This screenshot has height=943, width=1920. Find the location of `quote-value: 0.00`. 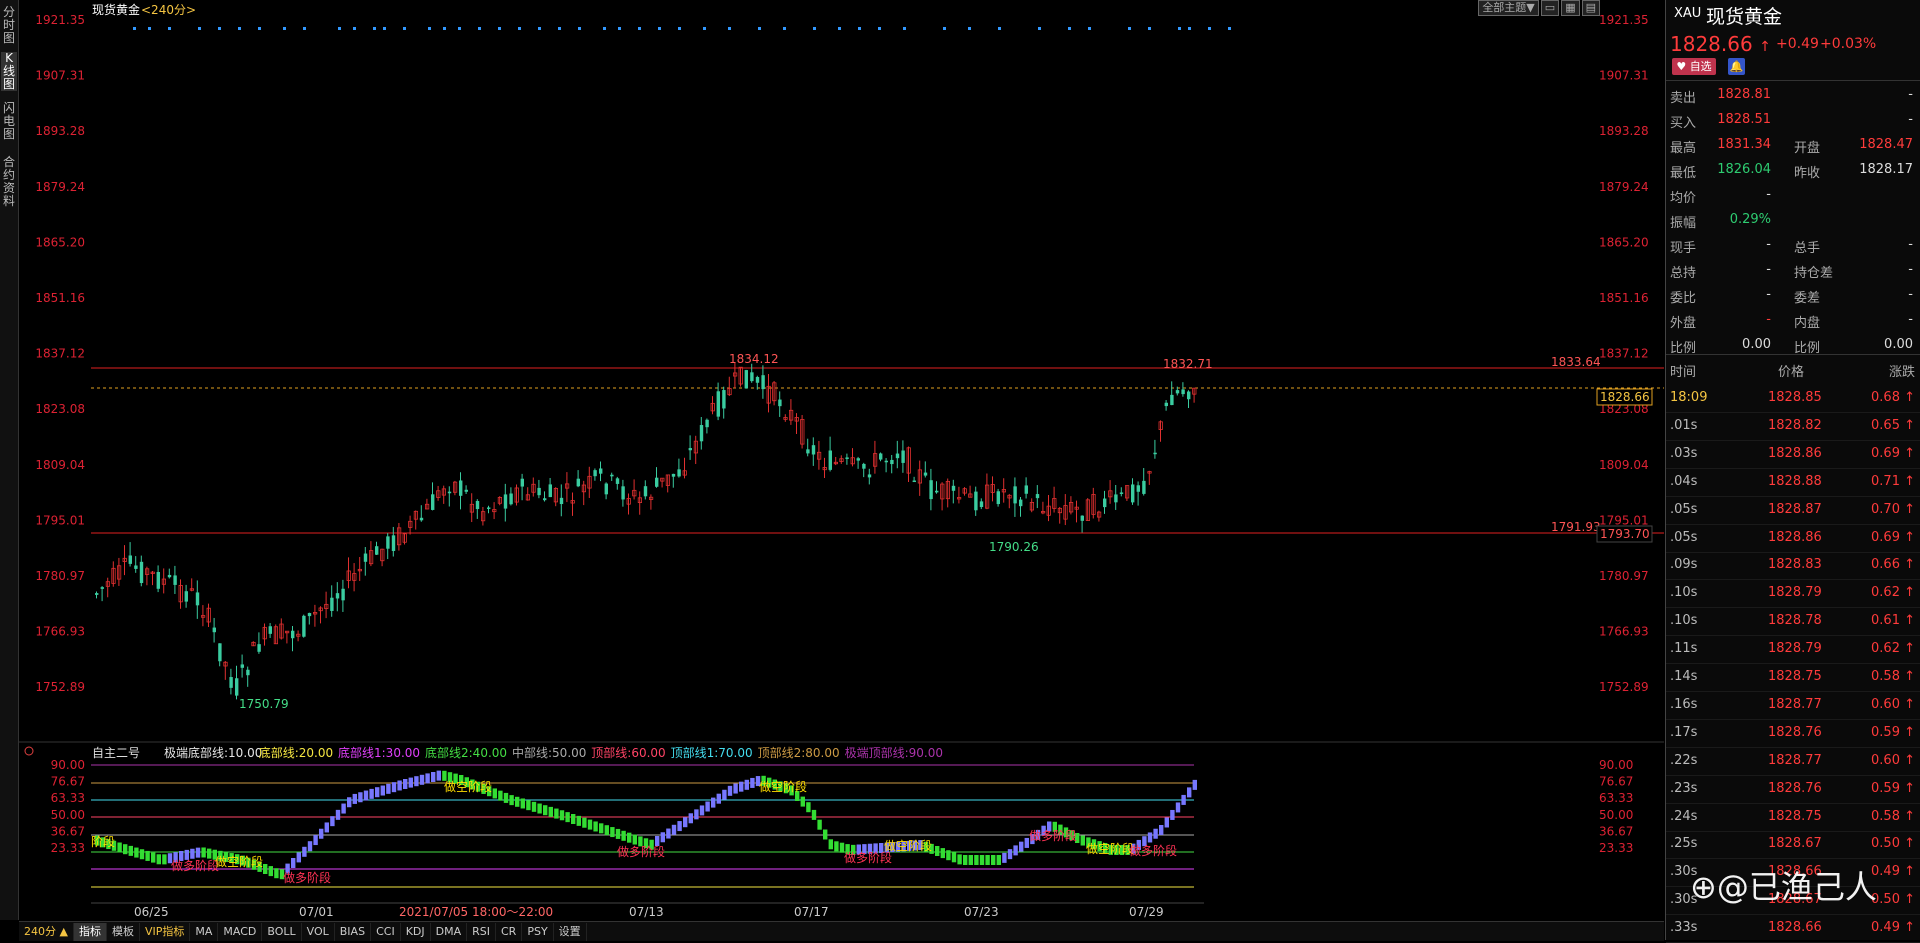

quote-value: 0.00 is located at coordinates (1898, 344).